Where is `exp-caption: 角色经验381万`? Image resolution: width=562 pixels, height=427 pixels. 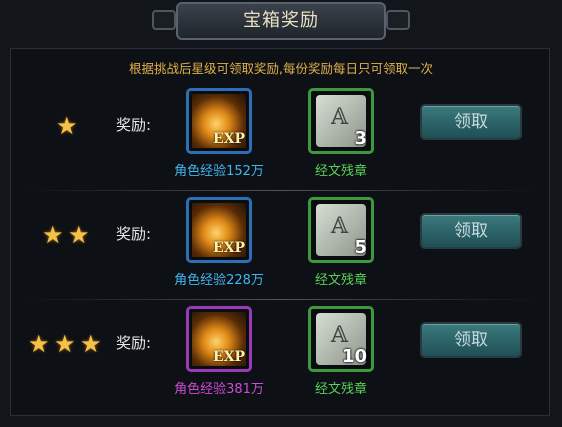 exp-caption: 角色经验381万 is located at coordinates (219, 389).